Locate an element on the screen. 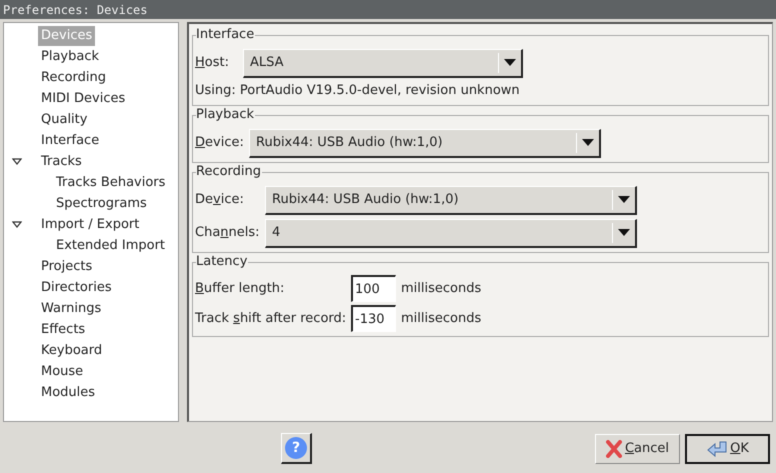 The width and height of the screenshot is (776, 473). group-title: Latency is located at coordinates (222, 262).